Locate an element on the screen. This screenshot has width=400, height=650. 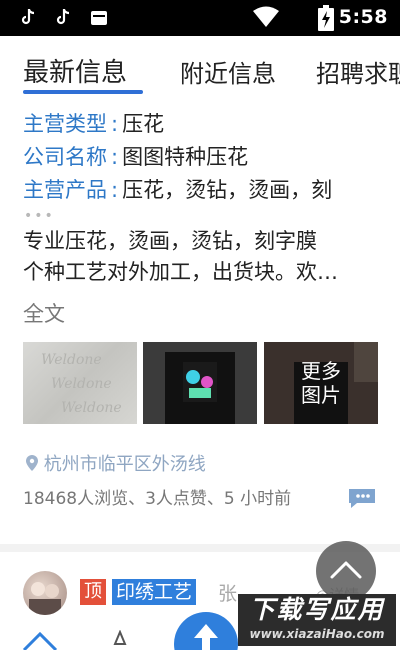
field-main-products: 主营产品: 压花，烫钻，烫画，刻 is located at coordinates (177, 189).